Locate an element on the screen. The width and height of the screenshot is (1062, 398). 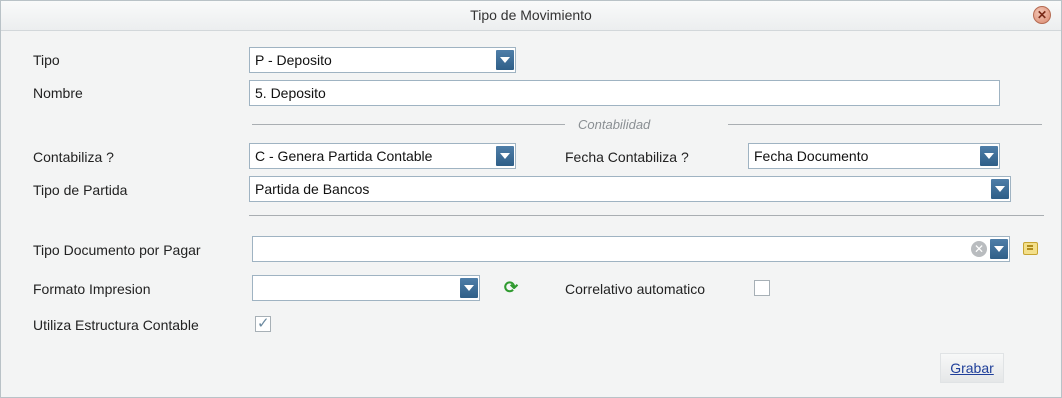
tipo-label: Tipo is located at coordinates (46, 60).